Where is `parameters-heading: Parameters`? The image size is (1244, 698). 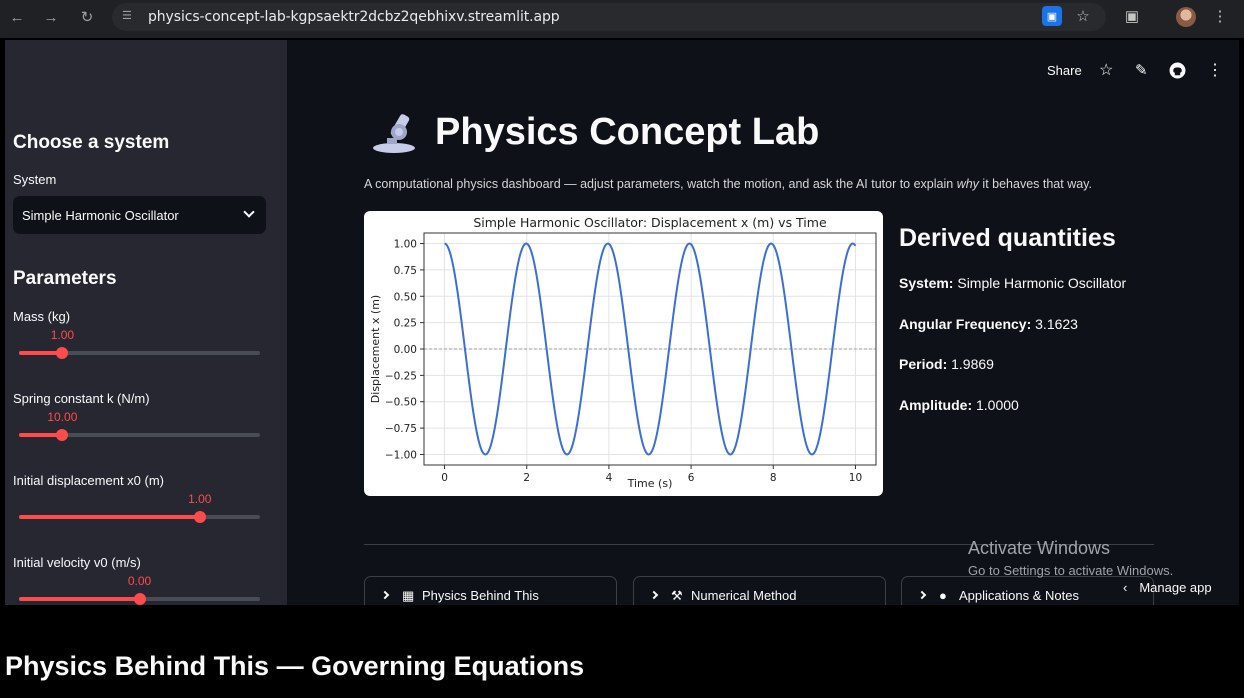
parameters-heading: Parameters is located at coordinates (65, 278).